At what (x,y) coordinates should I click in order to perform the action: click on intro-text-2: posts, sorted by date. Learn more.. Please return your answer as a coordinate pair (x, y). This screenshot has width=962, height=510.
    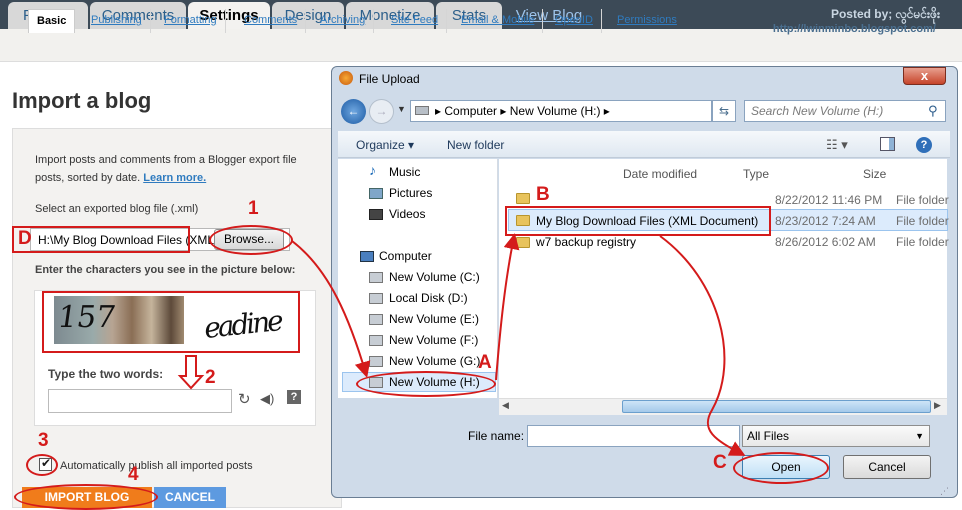
    Looking at the image, I should click on (121, 178).